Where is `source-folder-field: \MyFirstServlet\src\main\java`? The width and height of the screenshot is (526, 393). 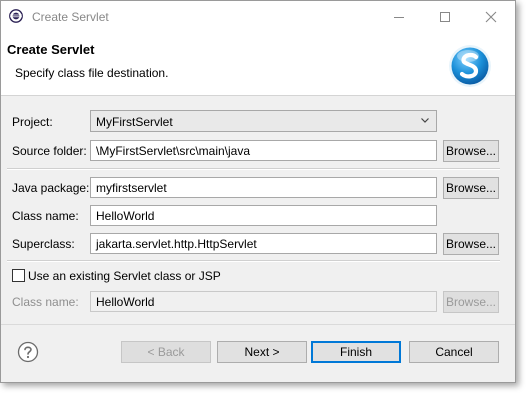 source-folder-field: \MyFirstServlet\src\main\java is located at coordinates (263, 150).